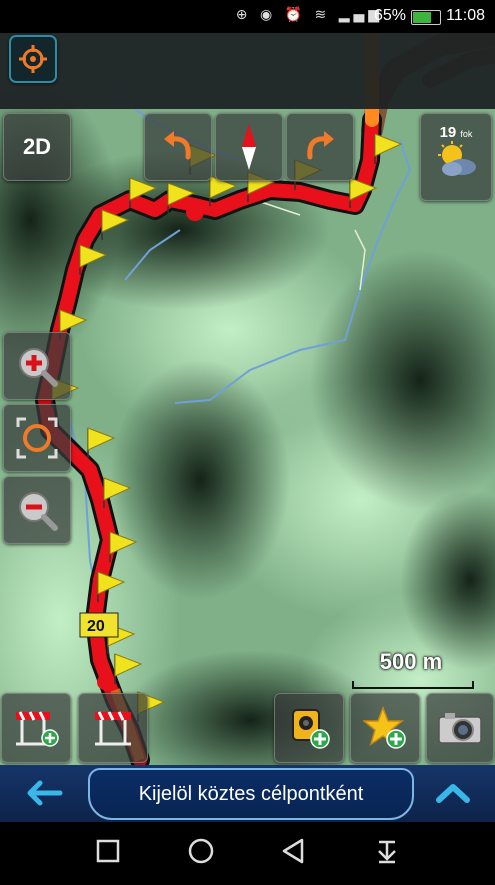 The image size is (495, 885). Describe the element at coordinates (247, 71) in the screenshot. I see `top-bar` at that location.